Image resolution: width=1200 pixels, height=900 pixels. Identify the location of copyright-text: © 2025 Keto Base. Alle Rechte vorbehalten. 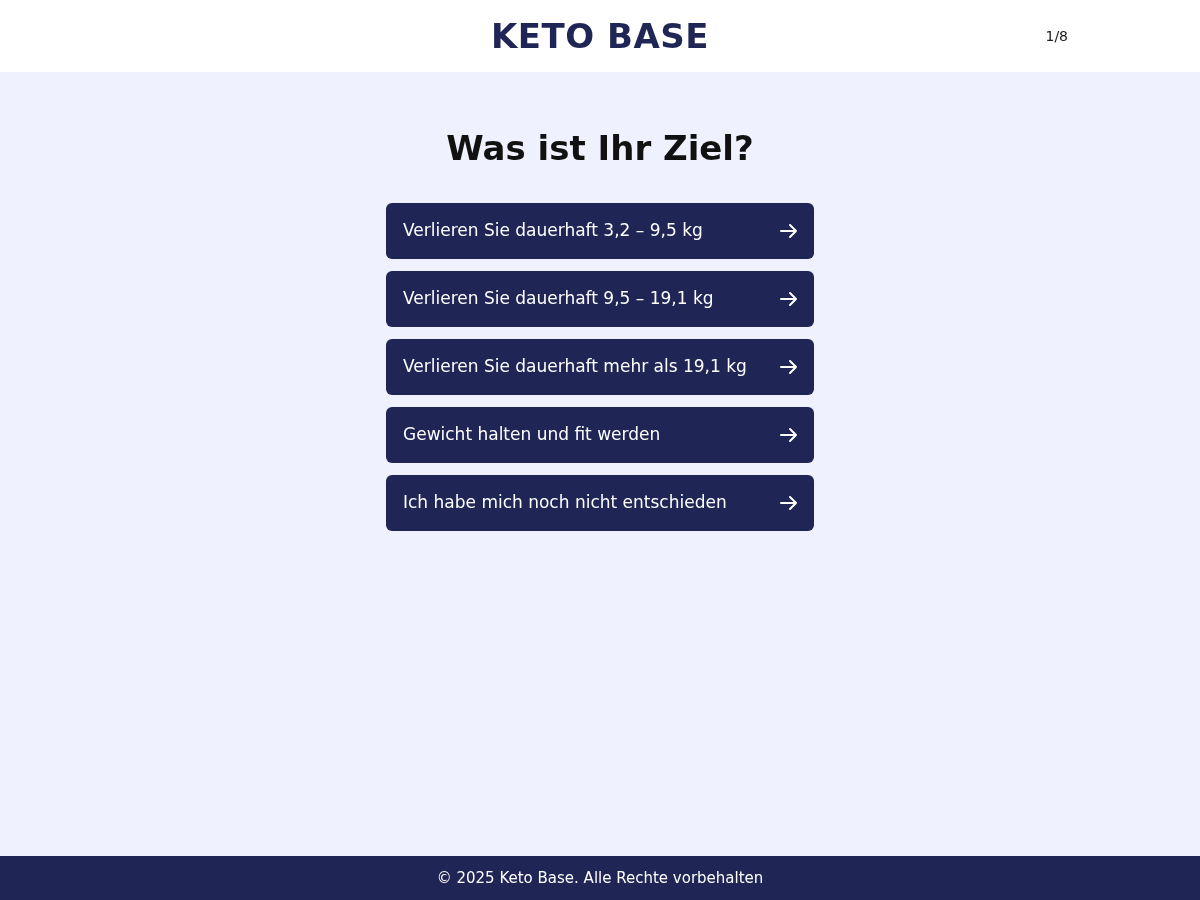
(600, 878).